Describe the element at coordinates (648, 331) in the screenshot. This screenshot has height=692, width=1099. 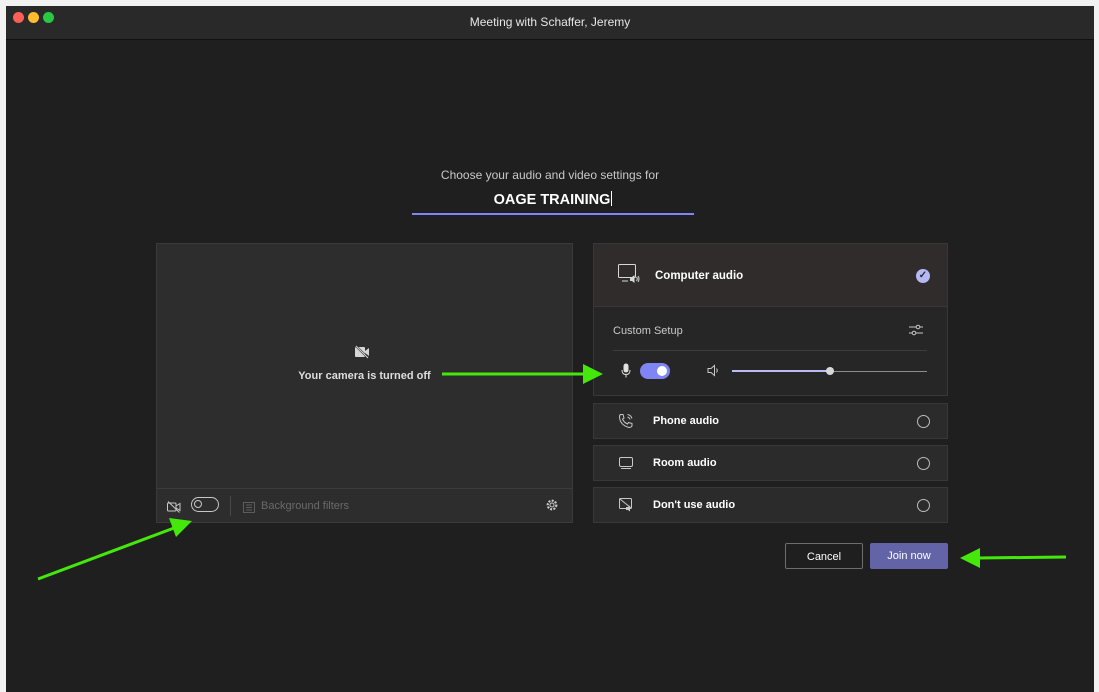
I see `custom-setup-label: Custom Setup` at that location.